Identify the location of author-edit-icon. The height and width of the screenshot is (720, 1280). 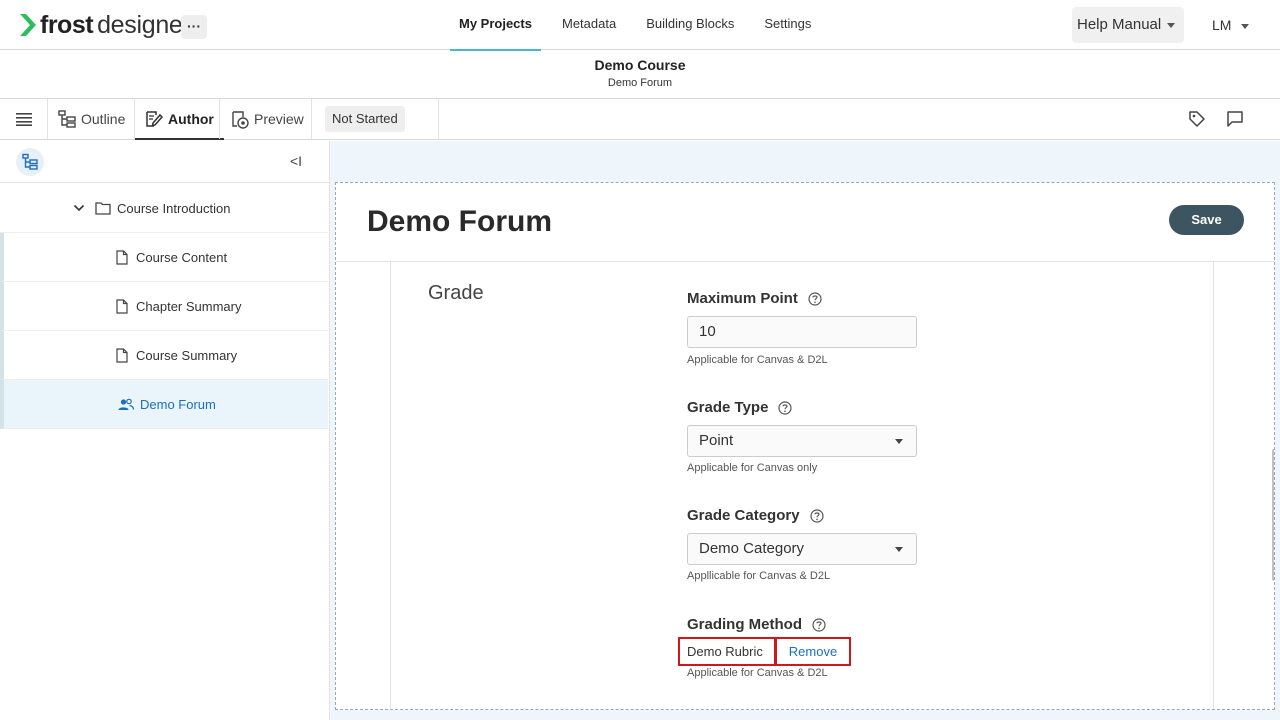
(155, 119).